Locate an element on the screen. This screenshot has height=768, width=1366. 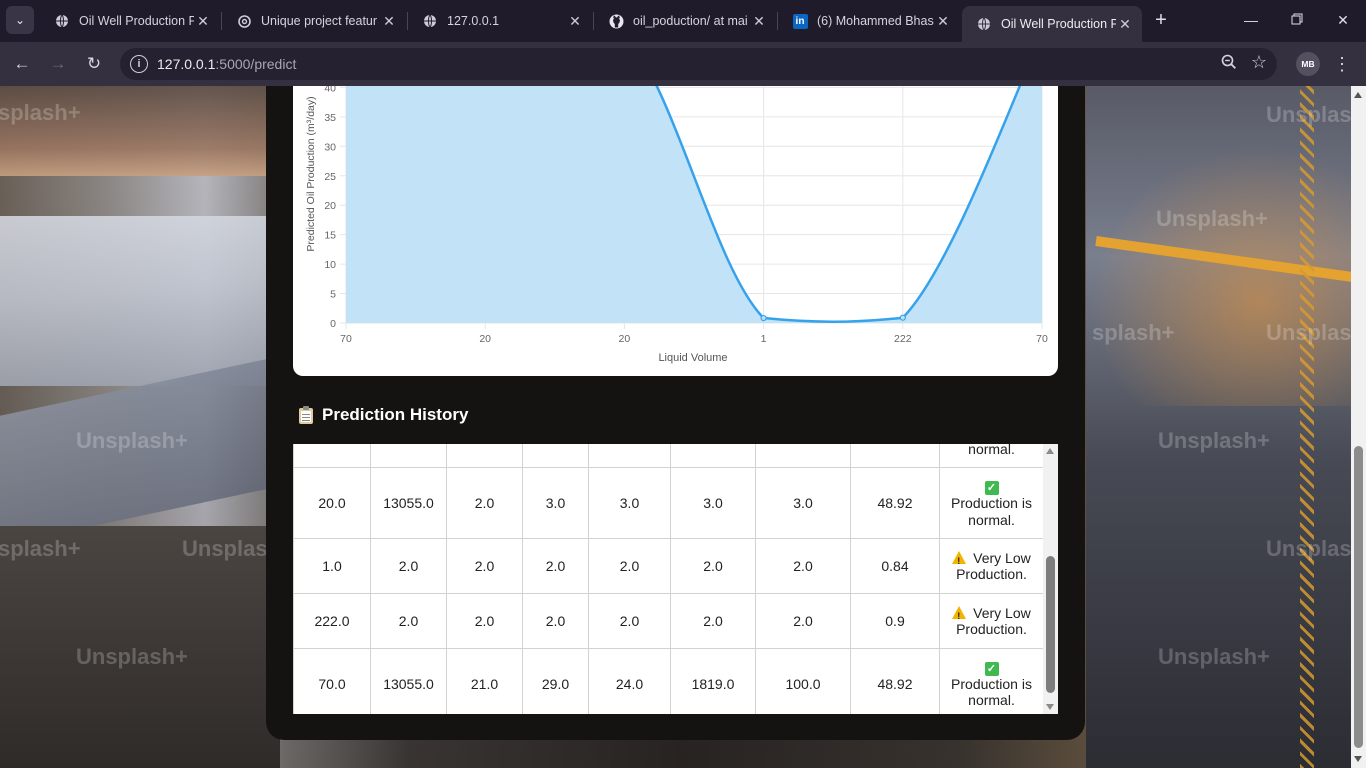
tab-unique-project: Unique project featur ✕ is located at coordinates (314, 21).